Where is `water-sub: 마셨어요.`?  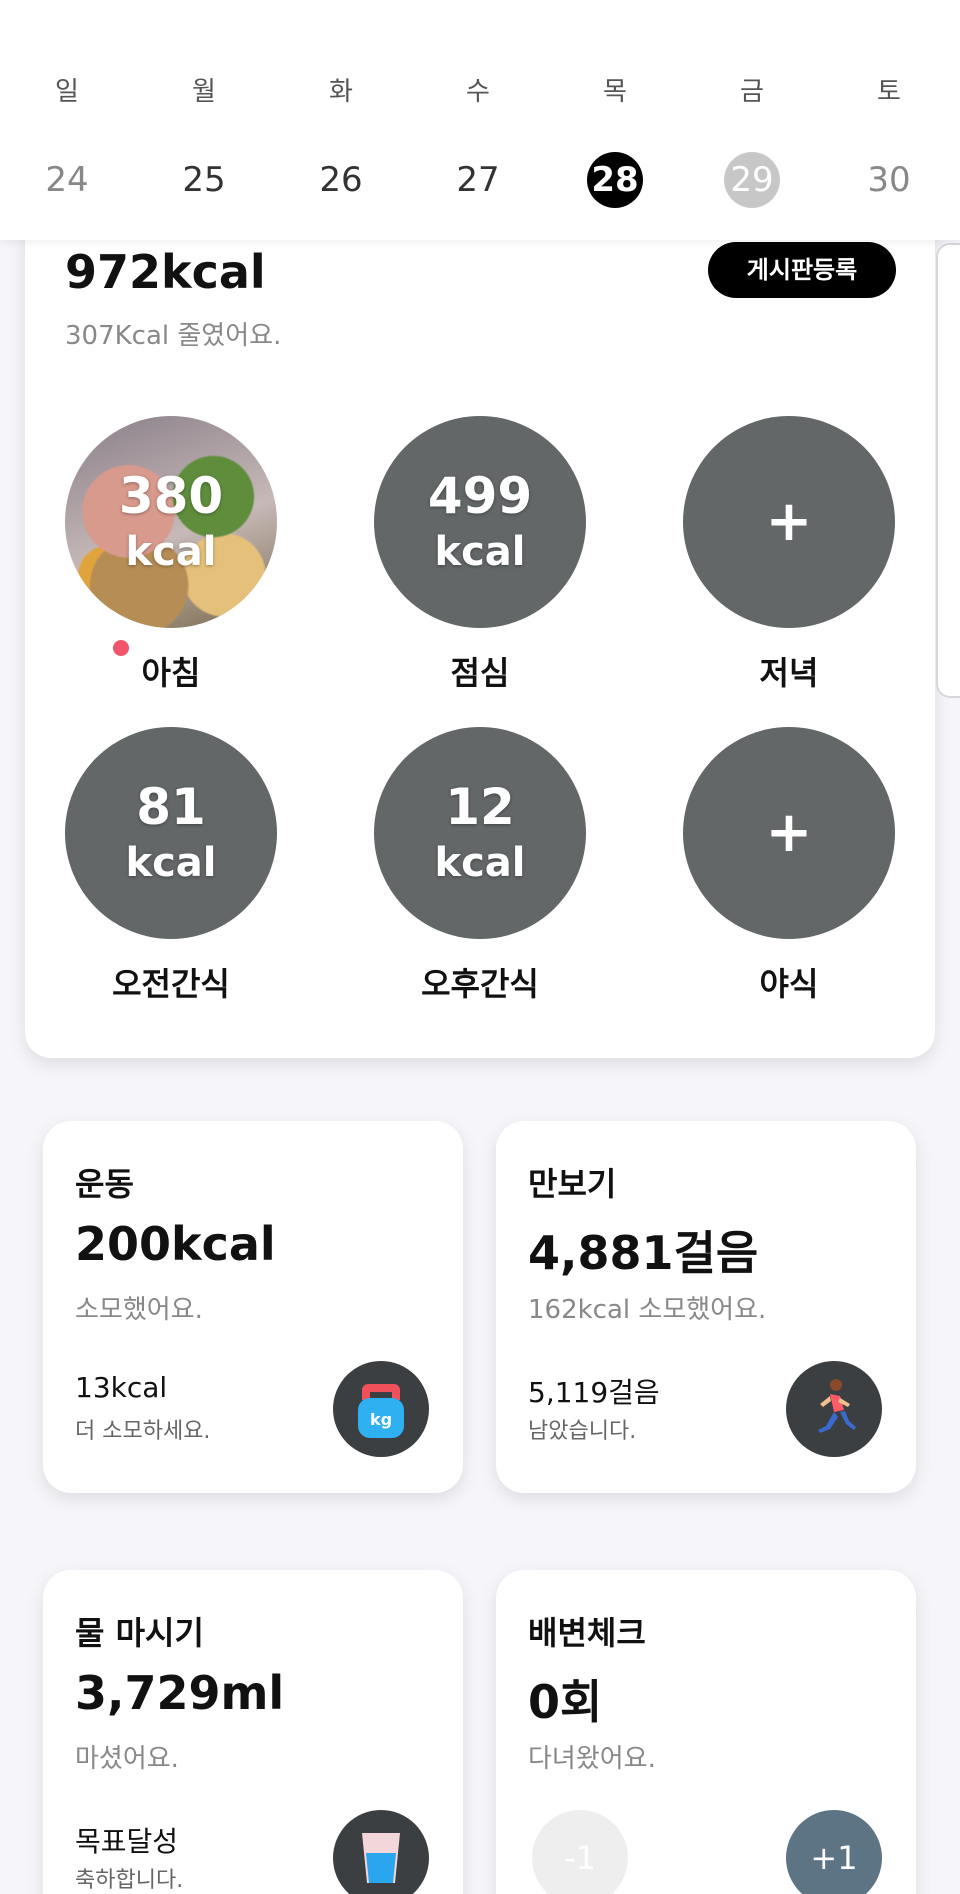 water-sub: 마셨어요. is located at coordinates (127, 1759).